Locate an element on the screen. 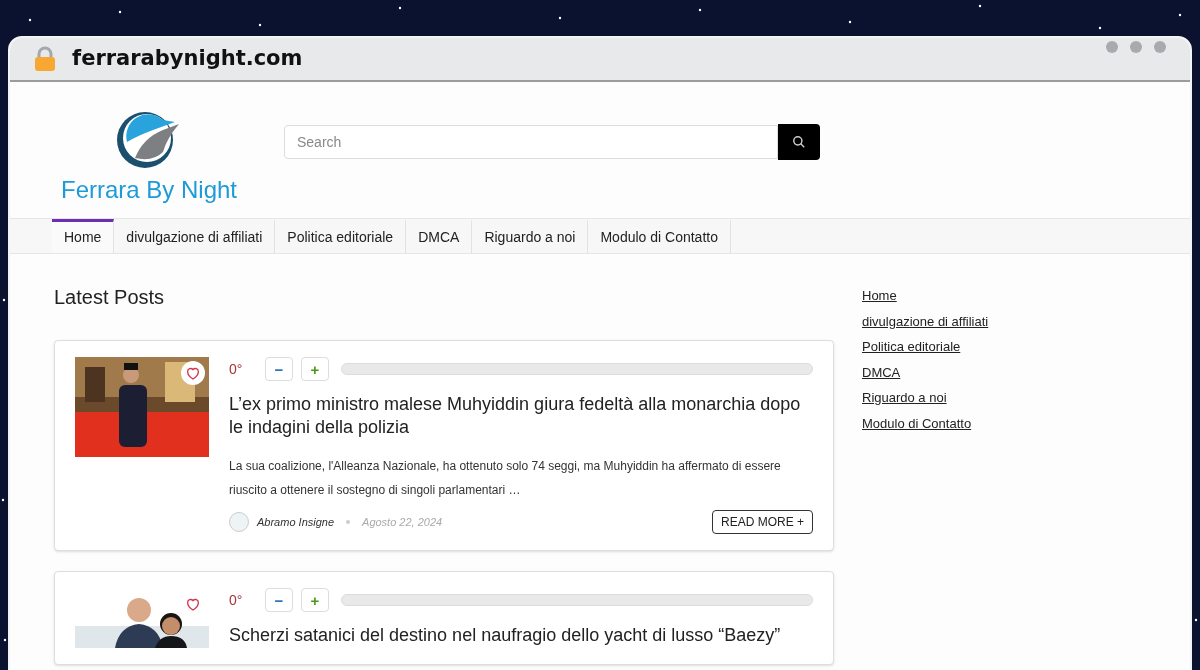 This screenshot has height=670, width=1200. nav-tab: Politica editoriale is located at coordinates (341, 236).